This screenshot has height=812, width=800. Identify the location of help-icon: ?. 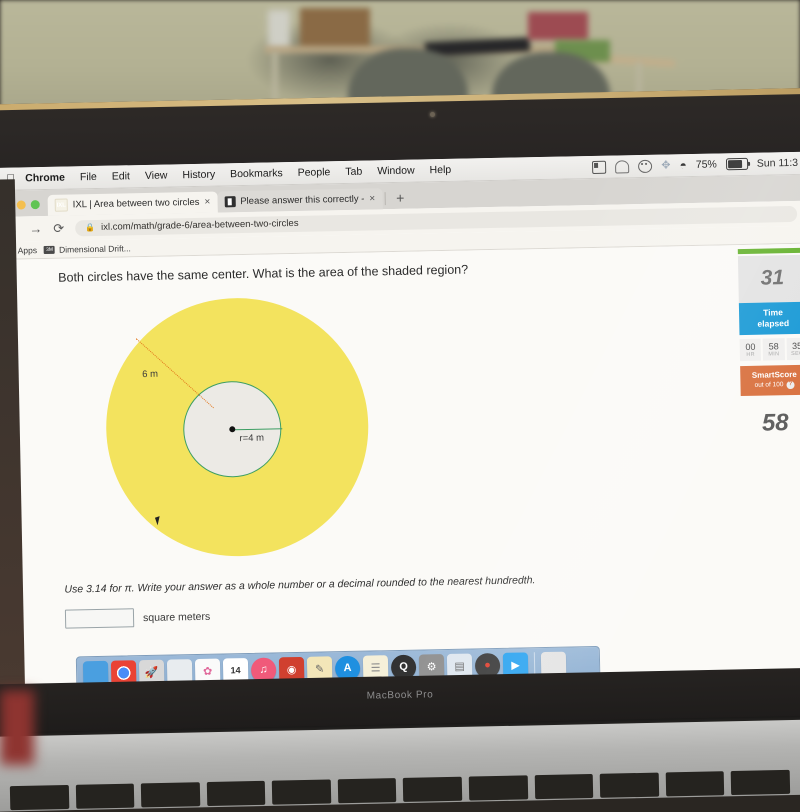
(790, 384).